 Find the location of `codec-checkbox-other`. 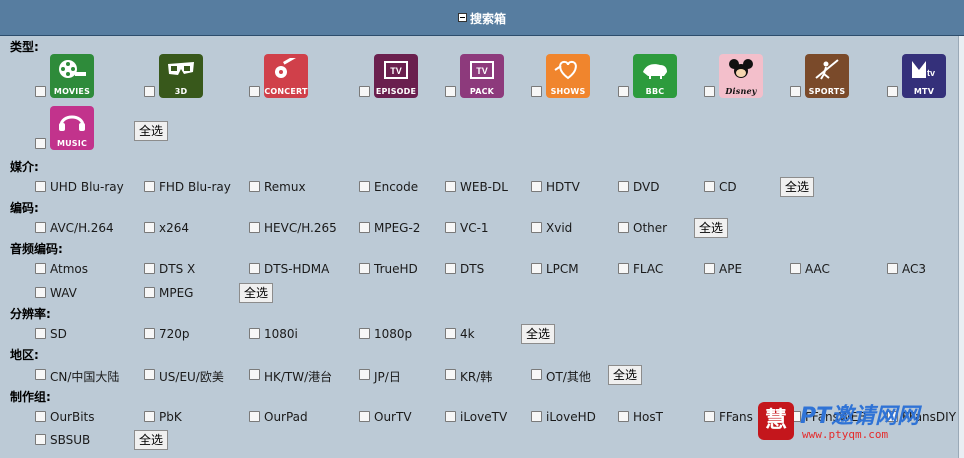

codec-checkbox-other is located at coordinates (623, 227).